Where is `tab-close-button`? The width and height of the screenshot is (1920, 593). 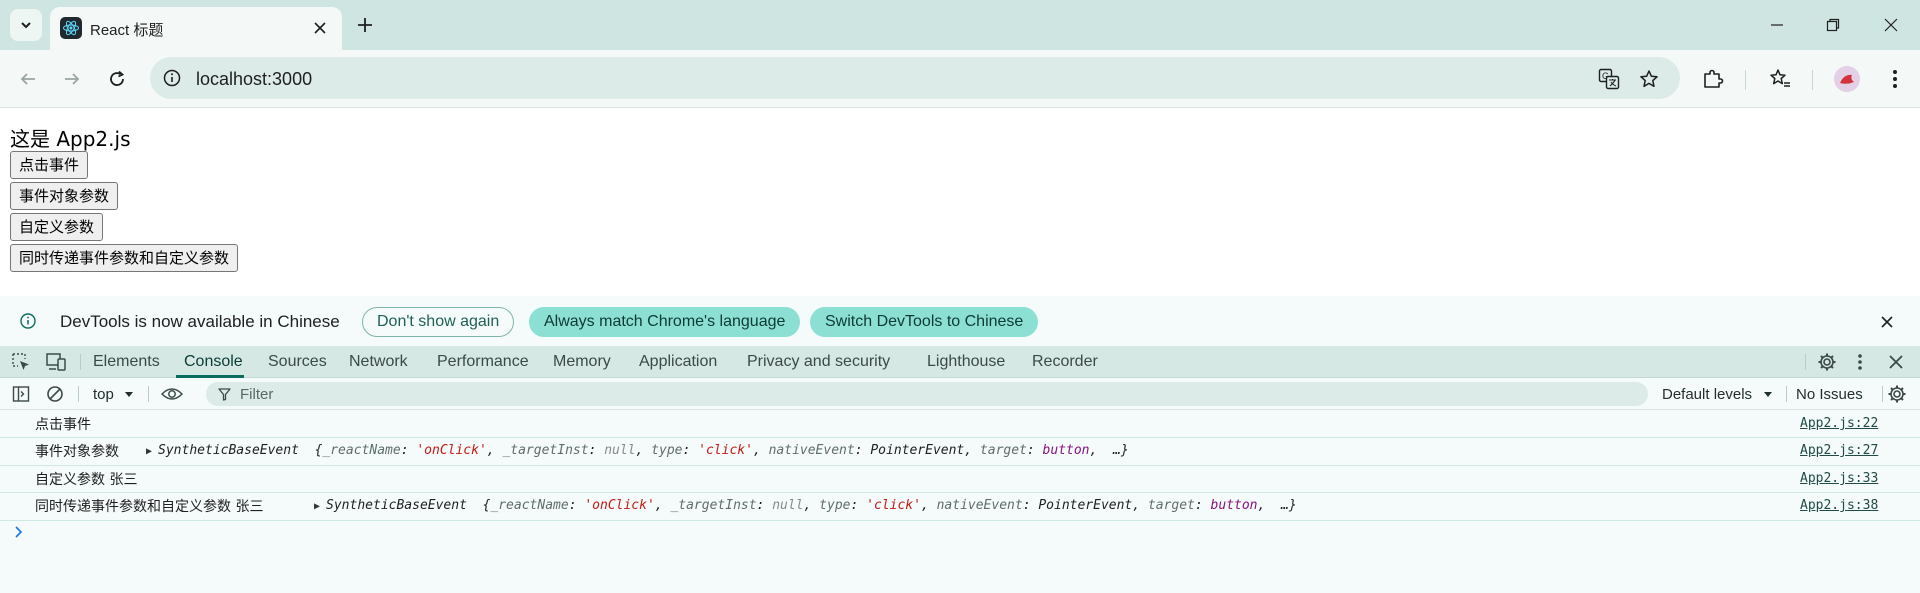 tab-close-button is located at coordinates (320, 28).